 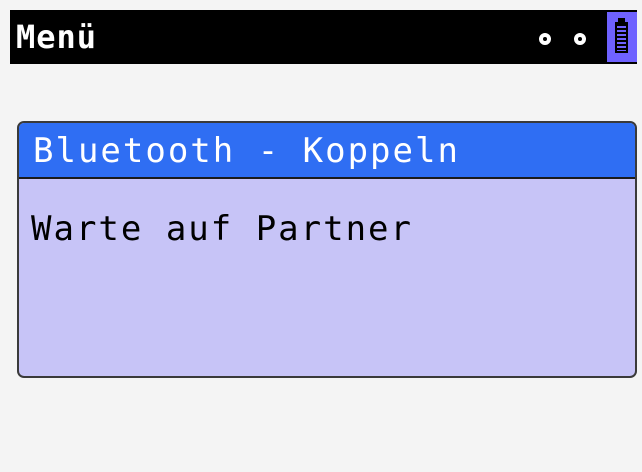 I want to click on status-indicator-1-icon, so click(x=545, y=39).